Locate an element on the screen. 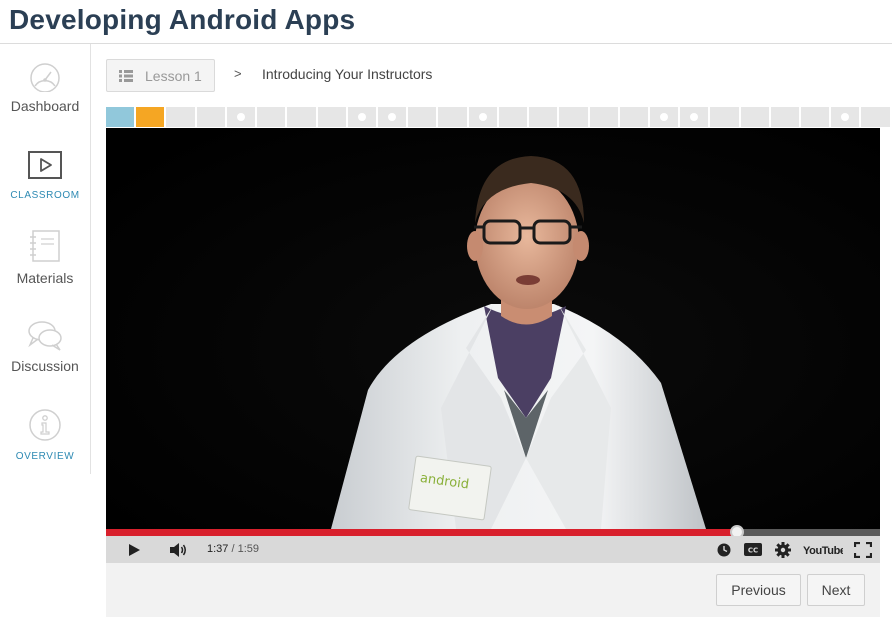  youtube-logo-icon: YouTube is located at coordinates (823, 551).